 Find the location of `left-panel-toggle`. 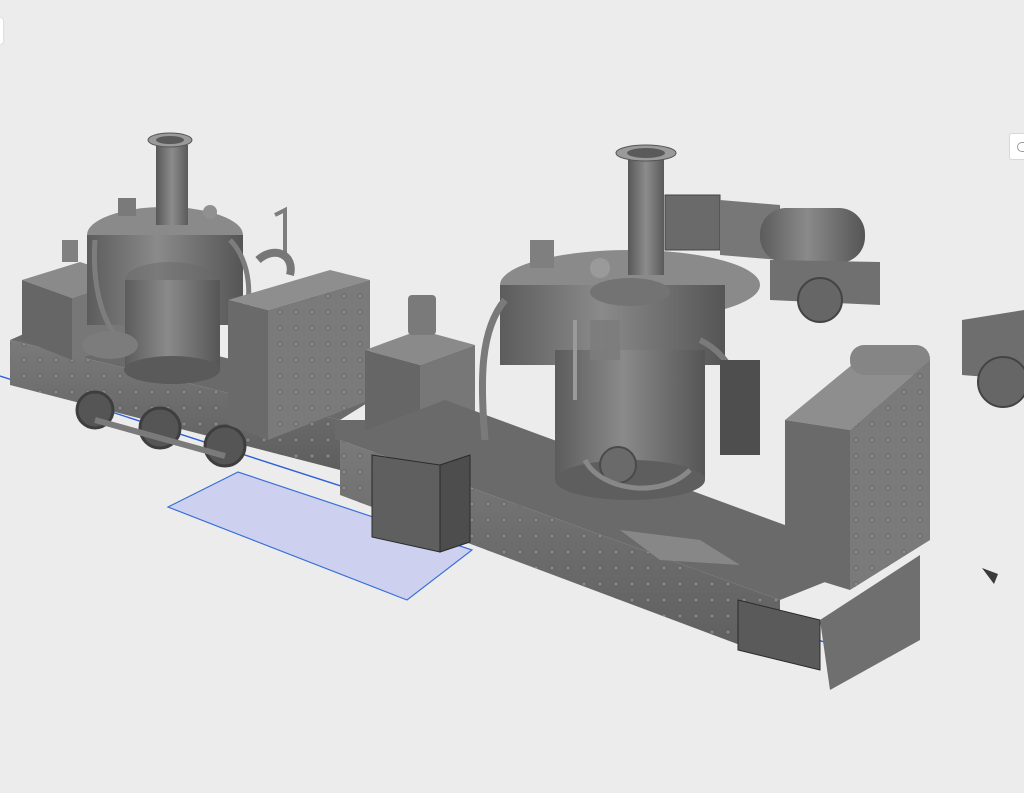

left-panel-toggle is located at coordinates (1, 31).